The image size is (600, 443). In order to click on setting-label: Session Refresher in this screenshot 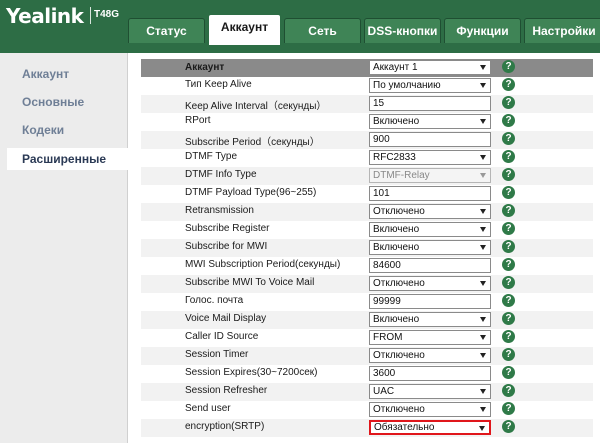, I will do `click(226, 390)`.